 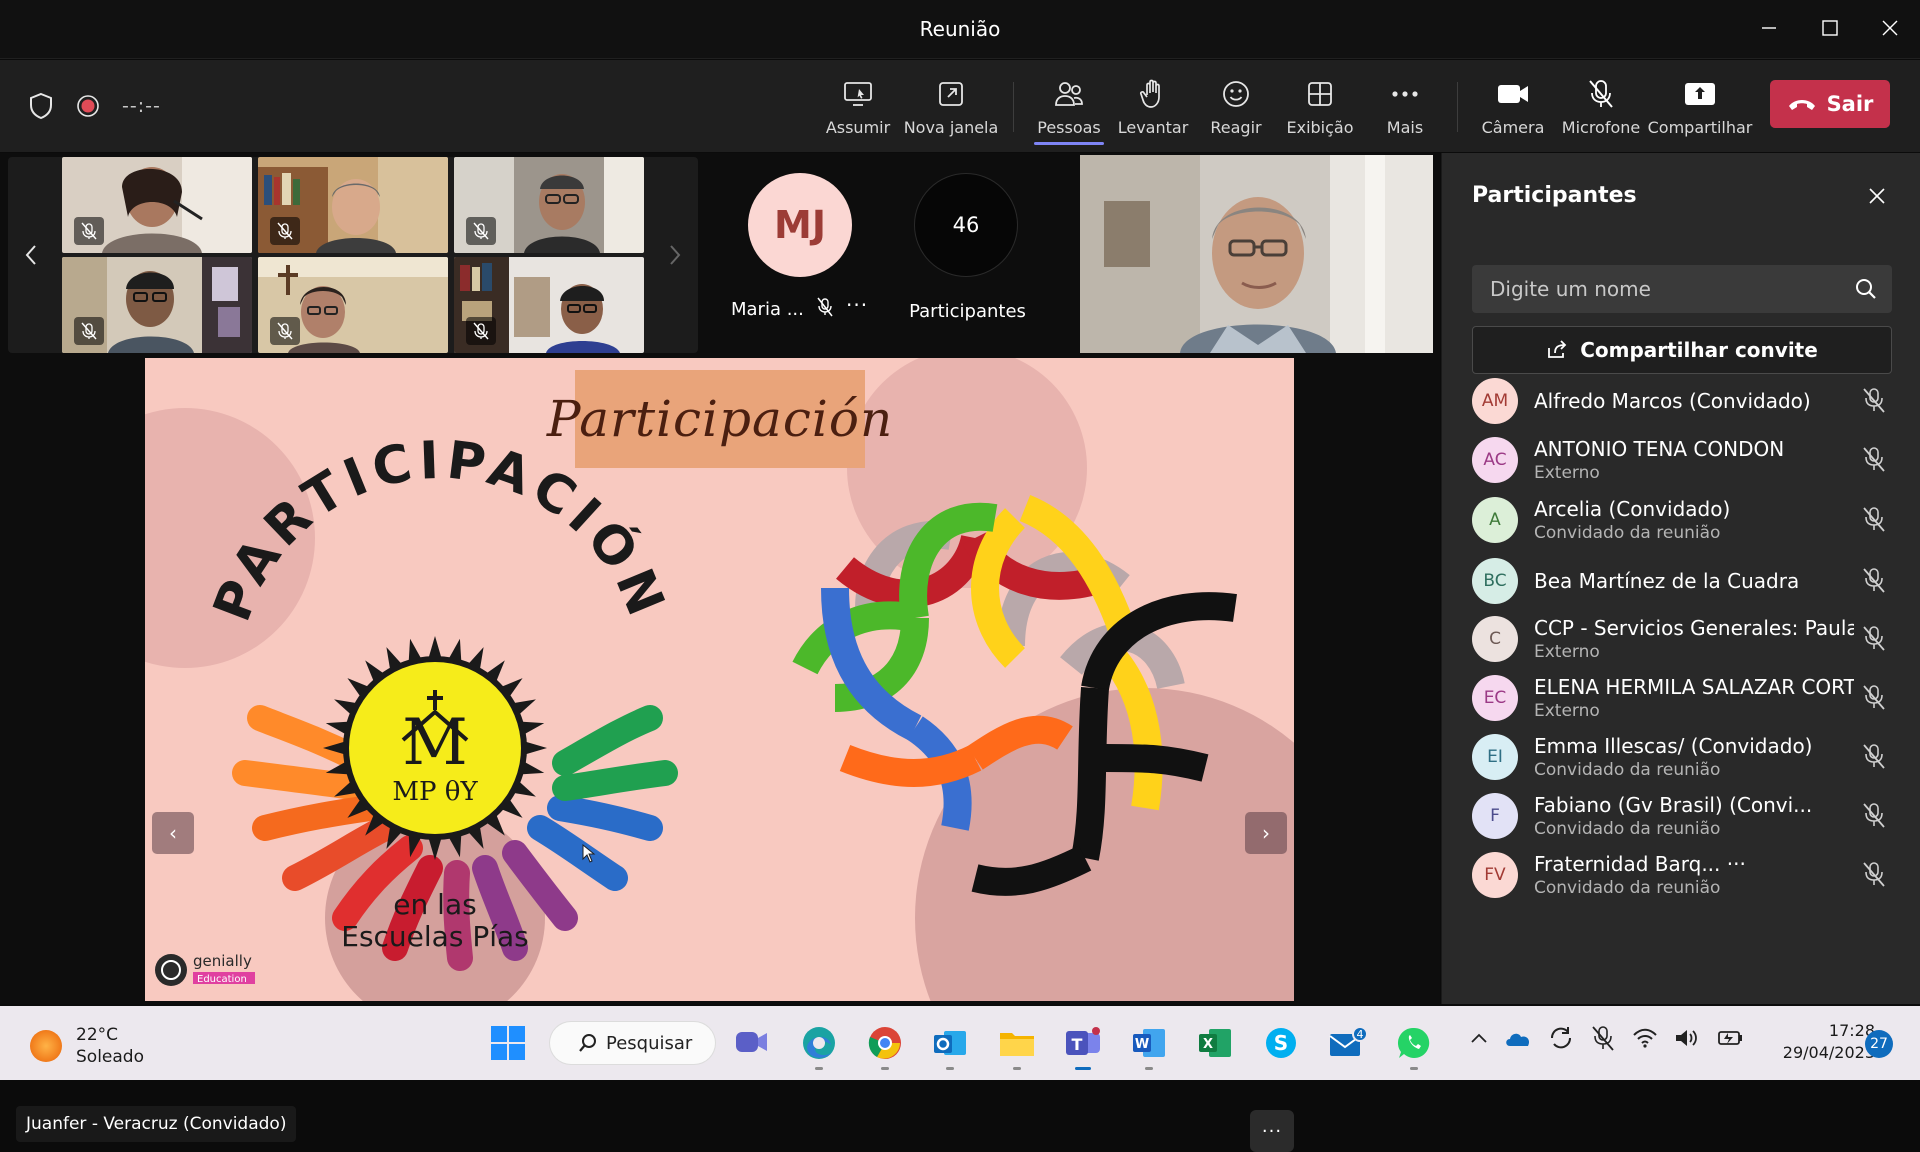 What do you see at coordinates (1069, 94) in the screenshot?
I see `people-icon` at bounding box center [1069, 94].